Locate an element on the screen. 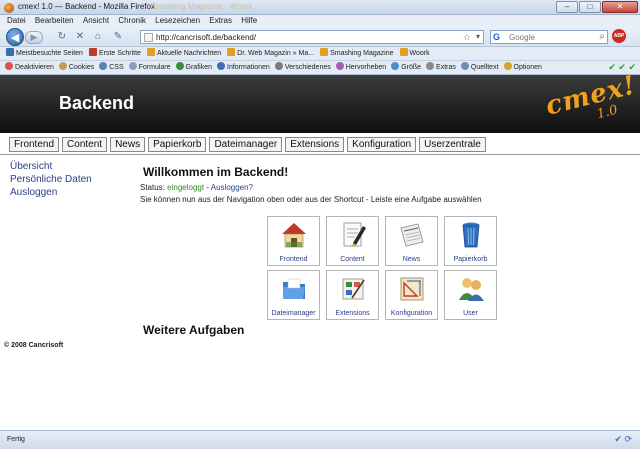 The height and width of the screenshot is (449, 640). url-dropdown-icon: ▾ is located at coordinates (478, 36).